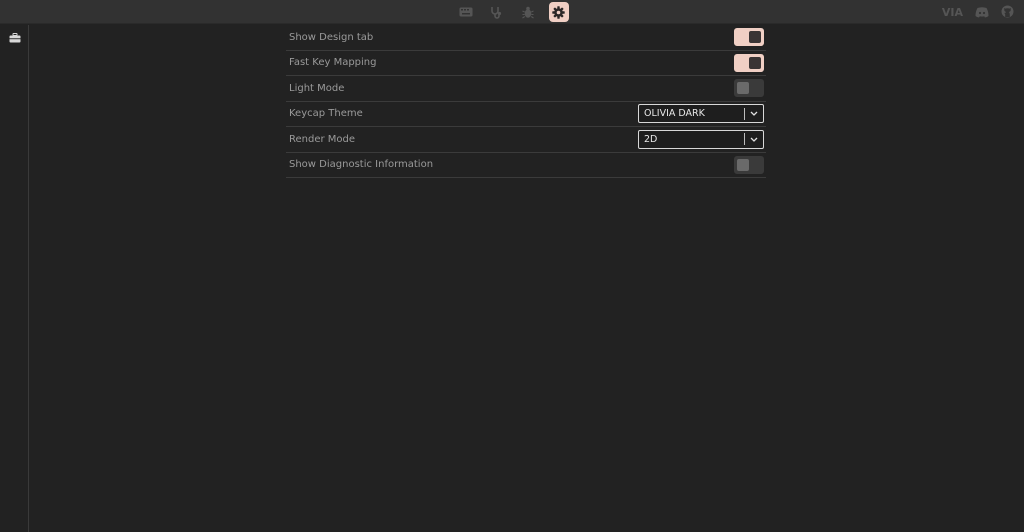  Describe the element at coordinates (526, 114) in the screenshot. I see `setting-row-keycap-theme: Keycap Theme OLIVIA DARK` at that location.